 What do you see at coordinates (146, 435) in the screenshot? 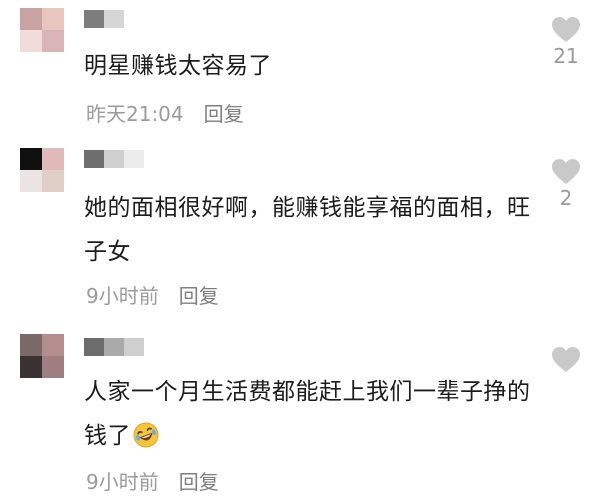
I see `rofl-emoji-icon` at bounding box center [146, 435].